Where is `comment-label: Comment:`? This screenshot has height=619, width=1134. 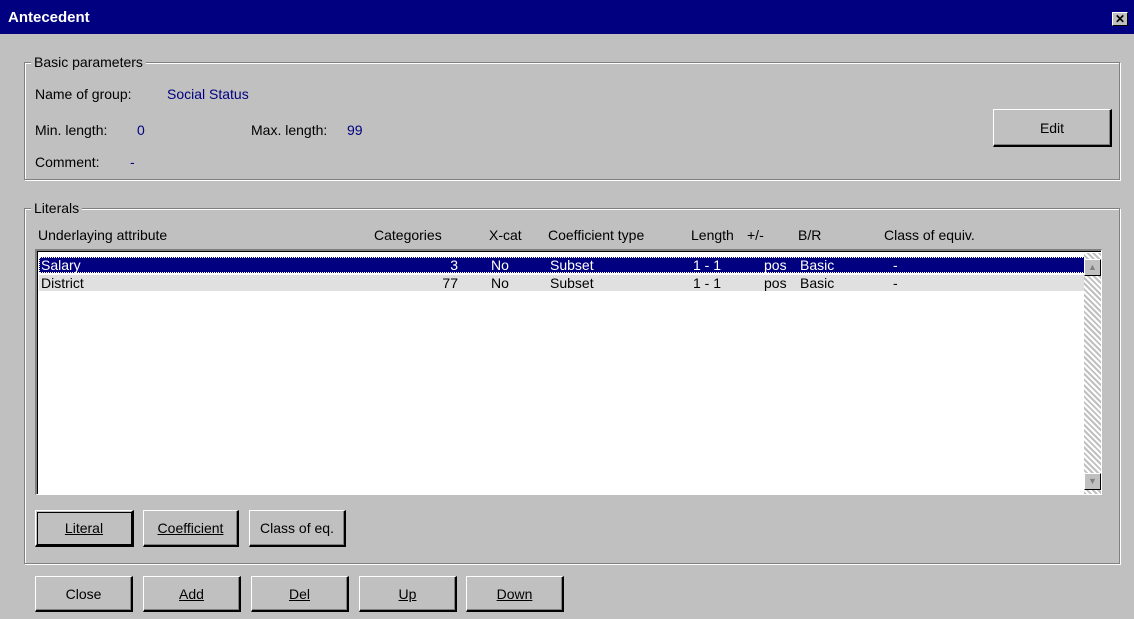 comment-label: Comment: is located at coordinates (67, 162).